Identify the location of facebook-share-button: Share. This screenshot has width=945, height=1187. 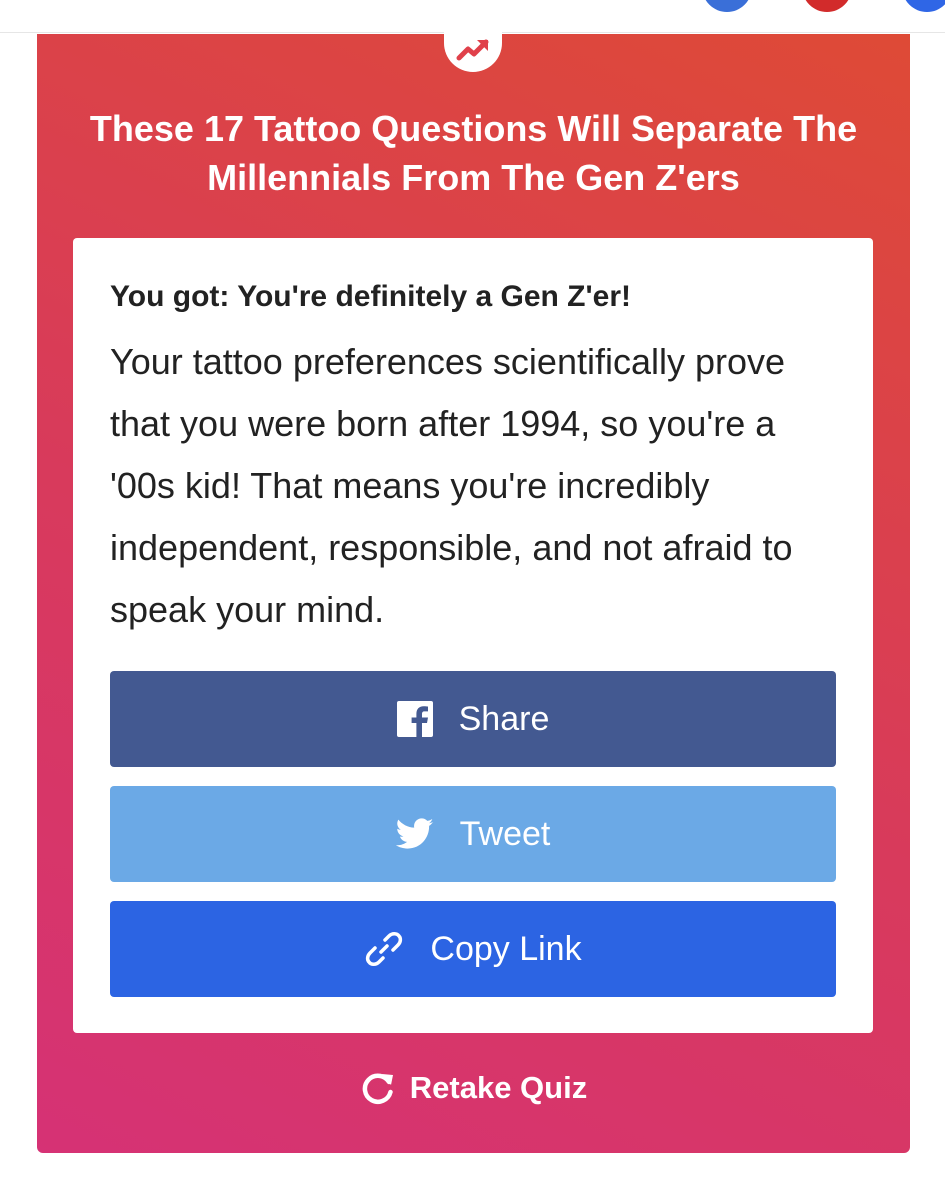
(473, 719).